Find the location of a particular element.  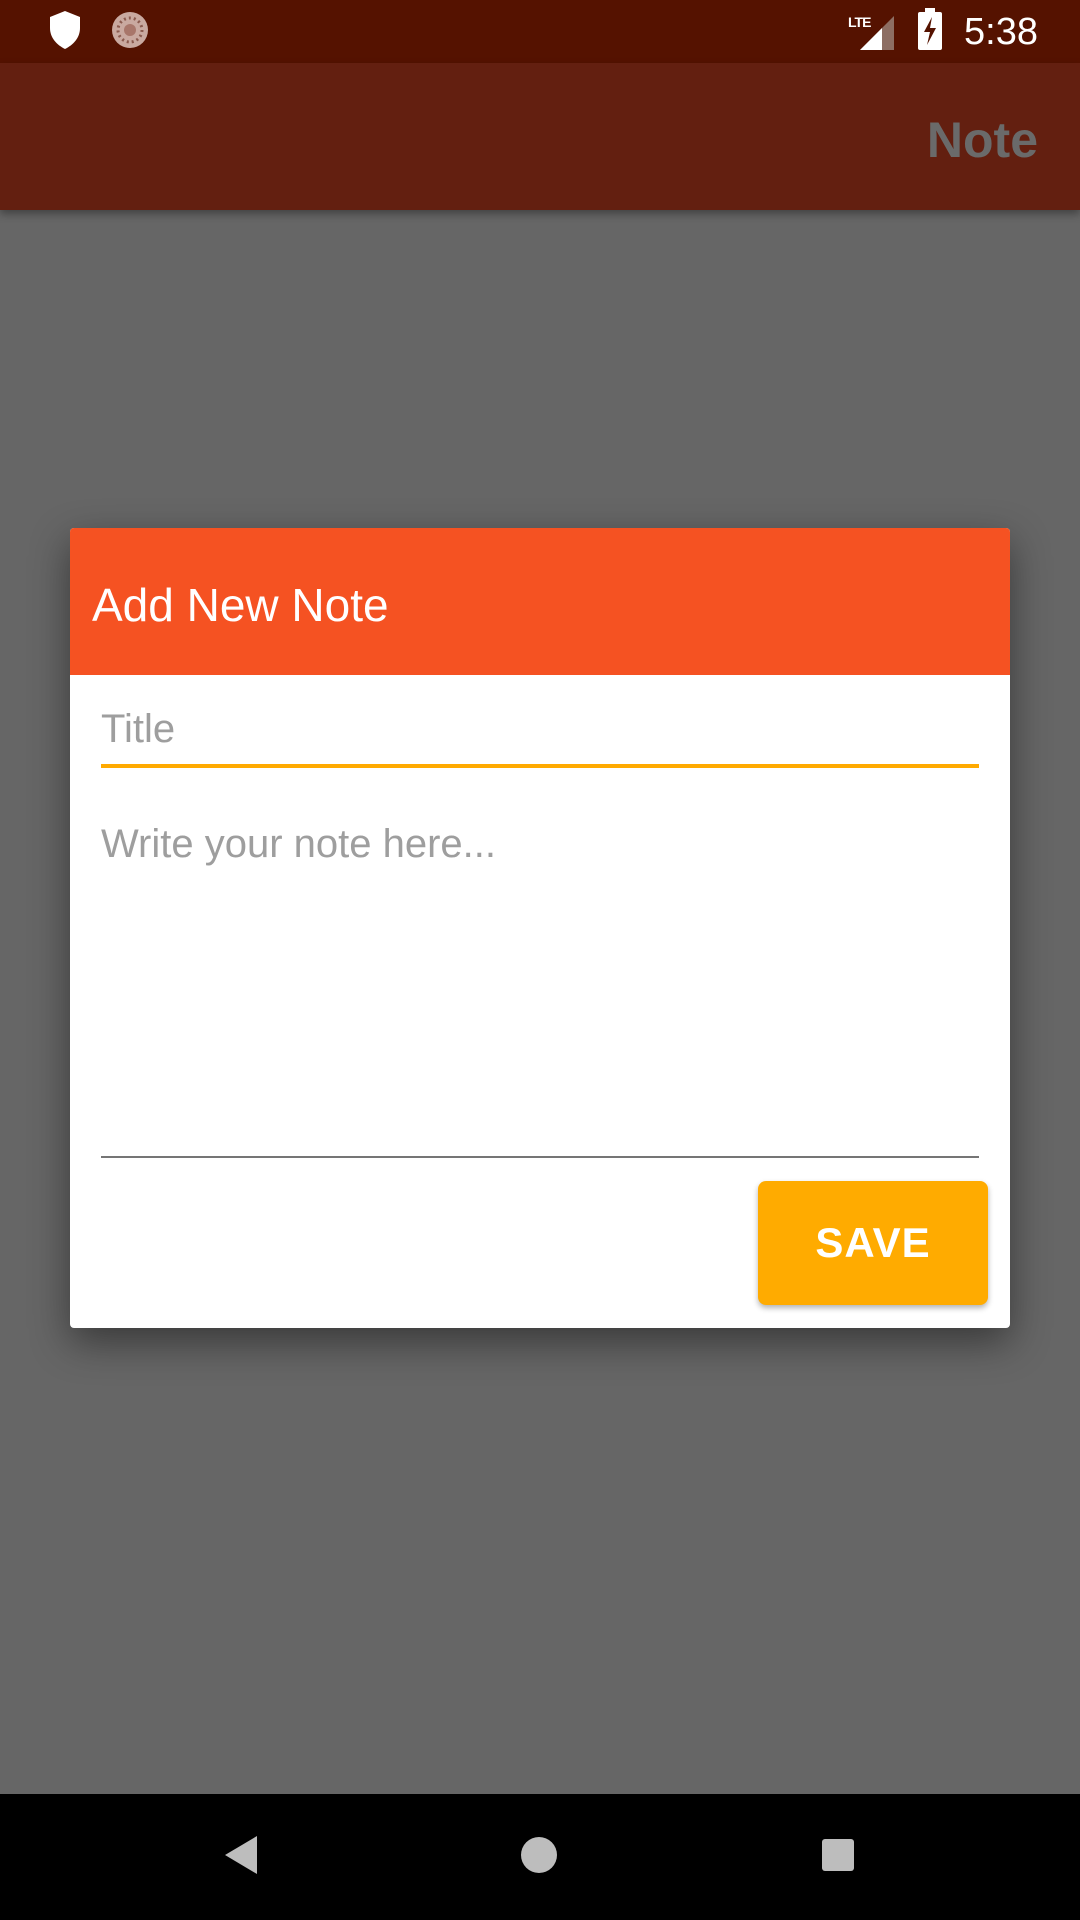

lte-signal-icon: LTE is located at coordinates (872, 32).